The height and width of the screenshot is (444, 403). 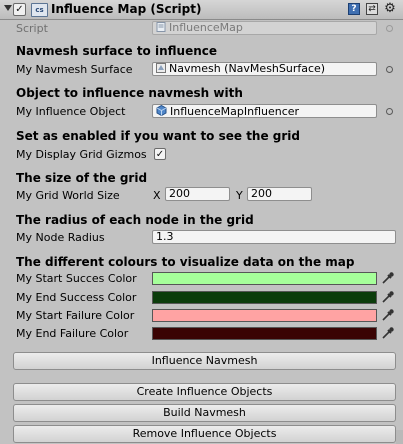 What do you see at coordinates (68, 195) in the screenshot?
I see `grid-size-label: My Grid World Size` at bounding box center [68, 195].